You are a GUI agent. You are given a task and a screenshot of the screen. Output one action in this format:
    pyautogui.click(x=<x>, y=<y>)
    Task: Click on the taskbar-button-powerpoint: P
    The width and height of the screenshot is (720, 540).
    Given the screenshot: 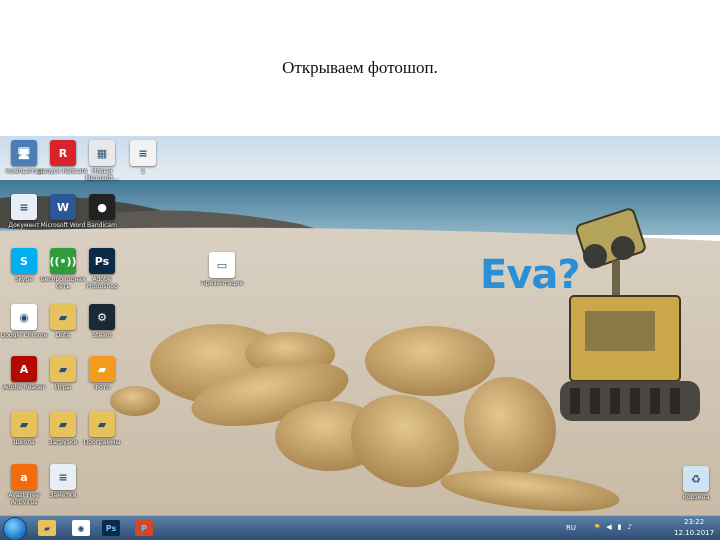 What is the action you would take?
    pyautogui.click(x=144, y=528)
    